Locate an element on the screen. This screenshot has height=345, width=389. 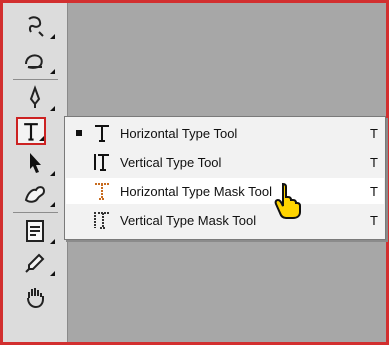
custom-shape-icon-svg is located at coordinates (35, 194).